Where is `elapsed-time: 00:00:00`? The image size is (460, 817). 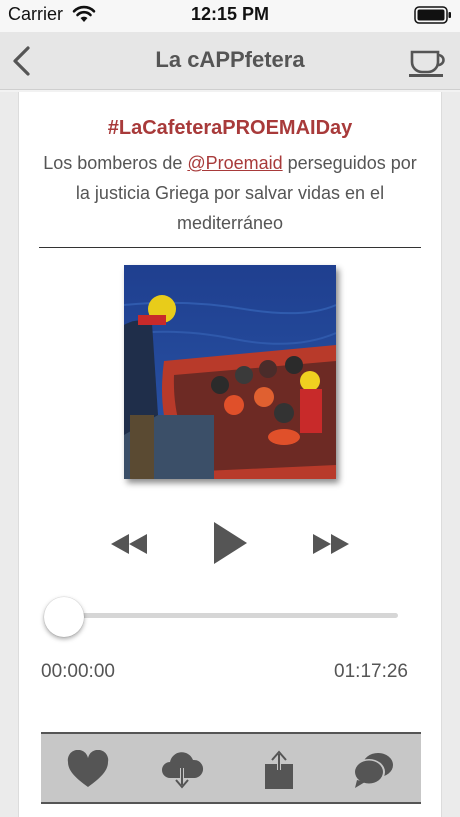 elapsed-time: 00:00:00 is located at coordinates (78, 671).